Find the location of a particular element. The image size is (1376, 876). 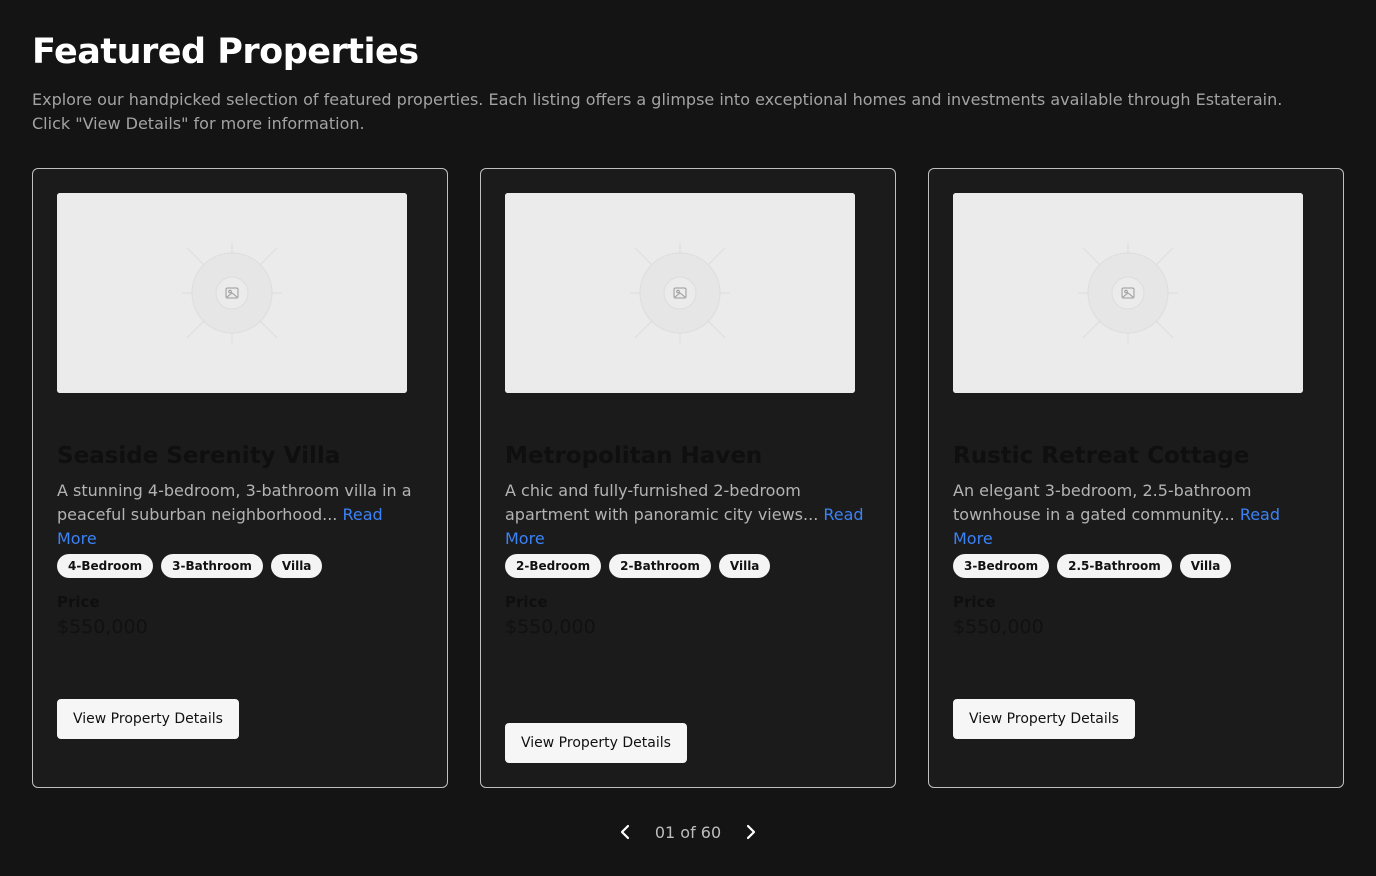

tag-bedrooms: 2-Bedroom is located at coordinates (553, 566).